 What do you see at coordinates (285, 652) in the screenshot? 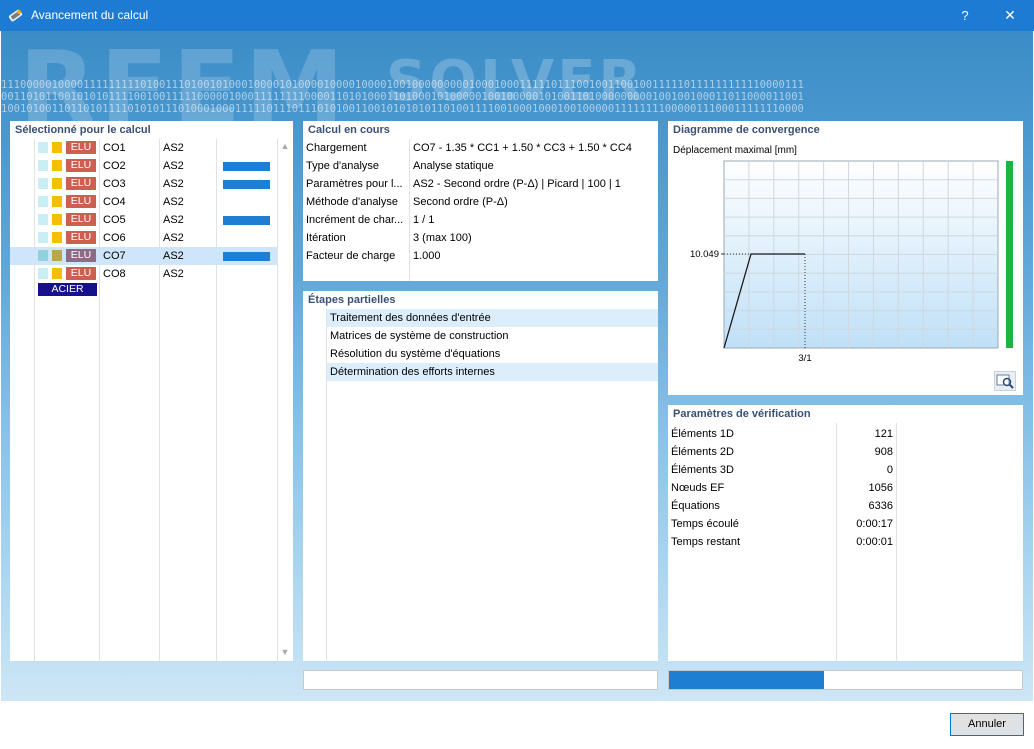
I see `scroll-down-arrow: ▼` at bounding box center [285, 652].